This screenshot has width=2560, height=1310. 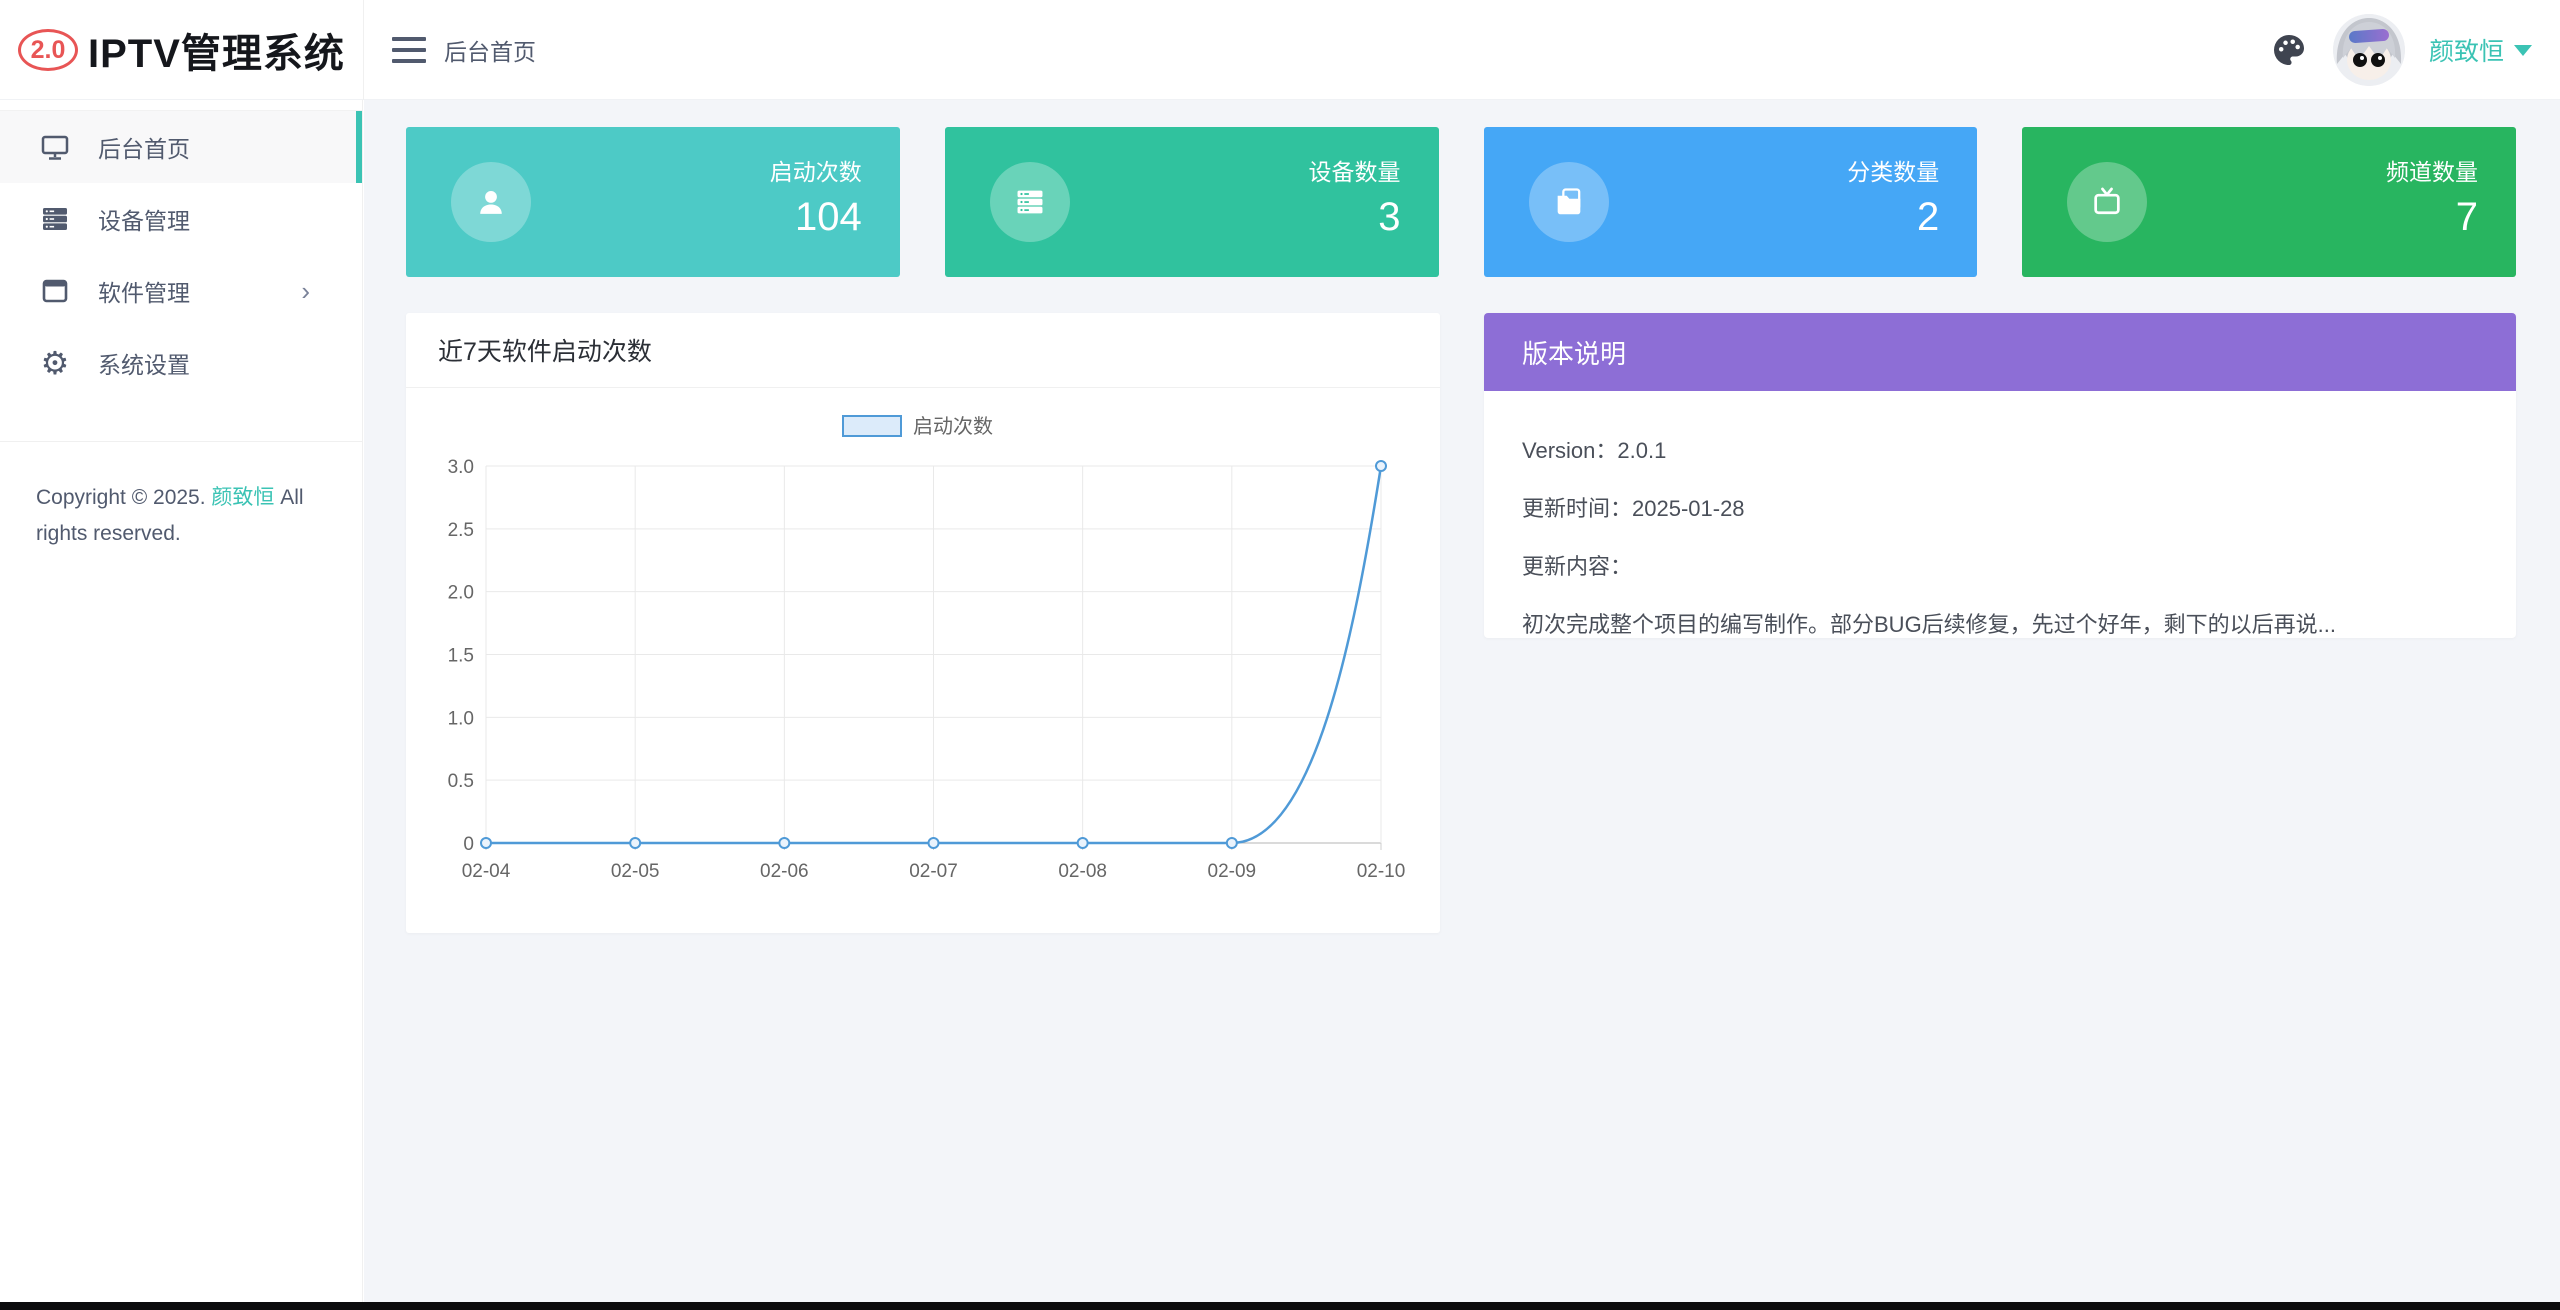 I want to click on sidebar-item-settings: ⚙ 系统设置, so click(x=181, y=363).